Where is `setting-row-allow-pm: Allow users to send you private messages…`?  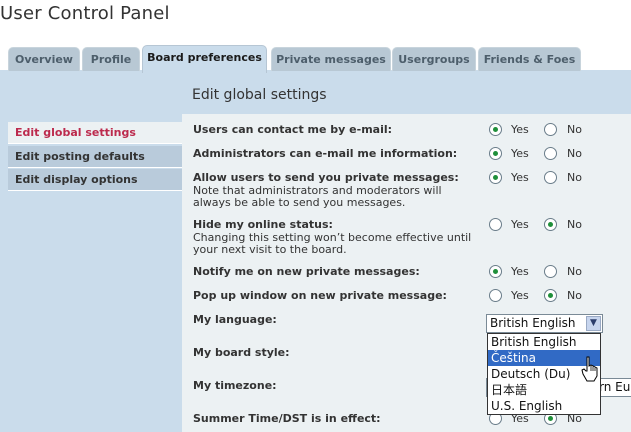 setting-row-allow-pm: Allow users to send you private messages… is located at coordinates (328, 190).